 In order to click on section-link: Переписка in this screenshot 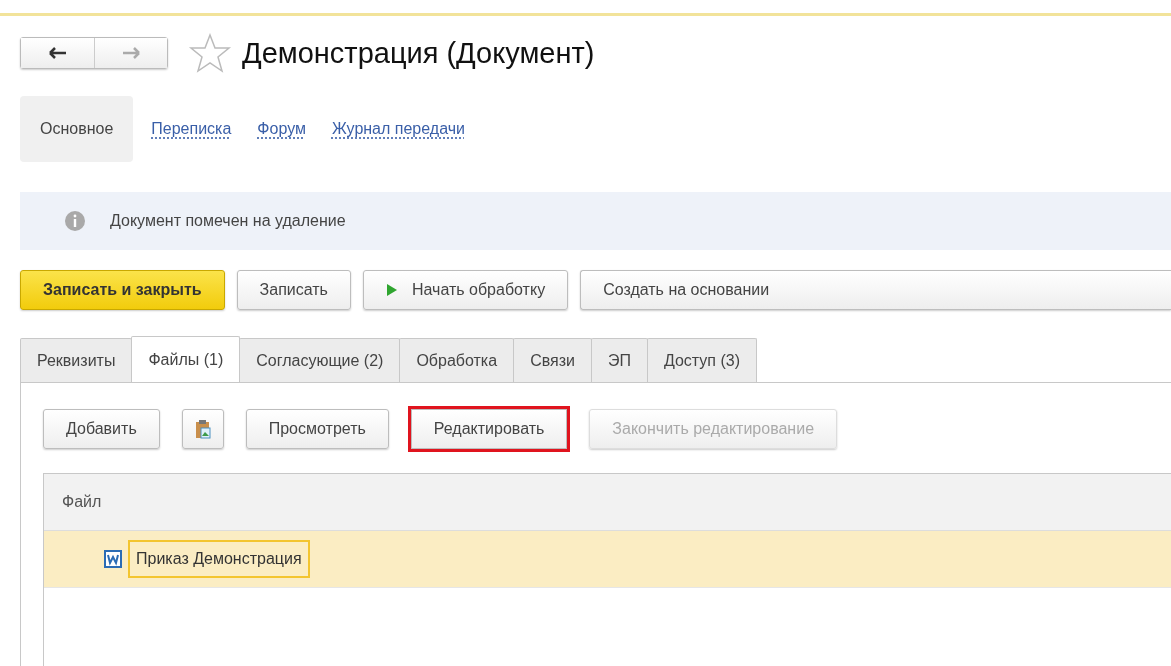, I will do `click(191, 129)`.